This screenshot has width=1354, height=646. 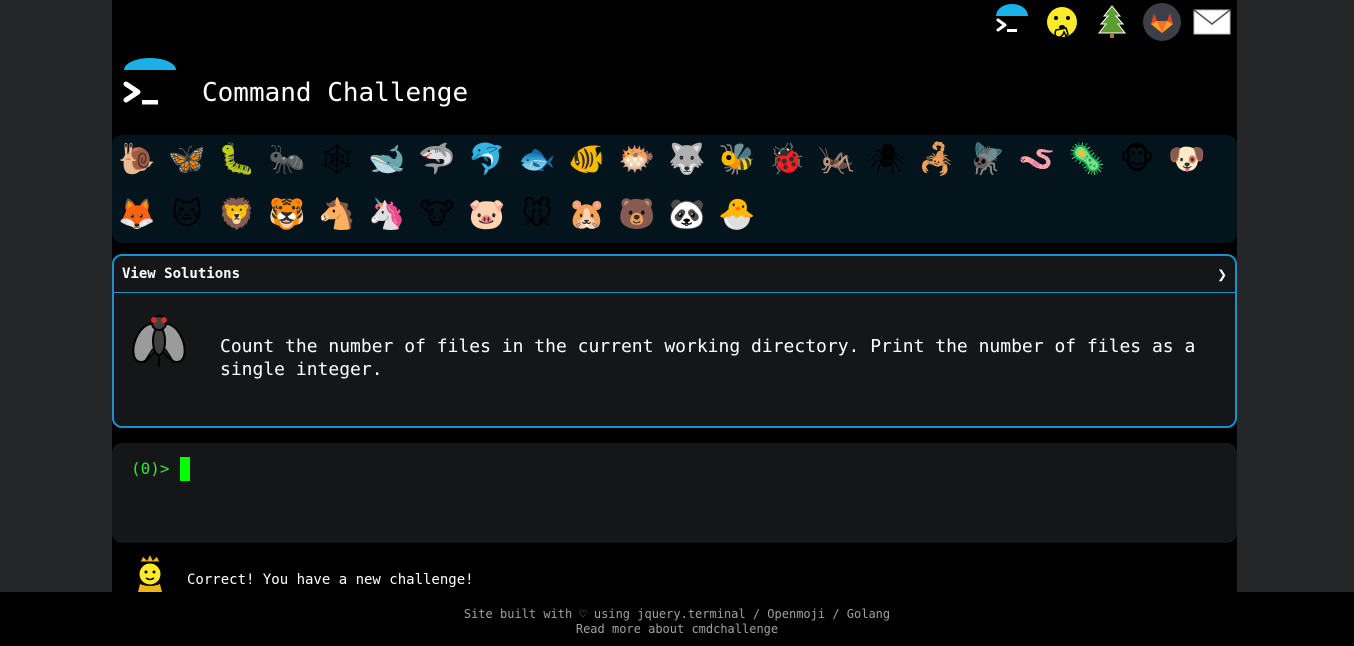 I want to click on challenge-cat-icon: 🐱, so click(x=187, y=215).